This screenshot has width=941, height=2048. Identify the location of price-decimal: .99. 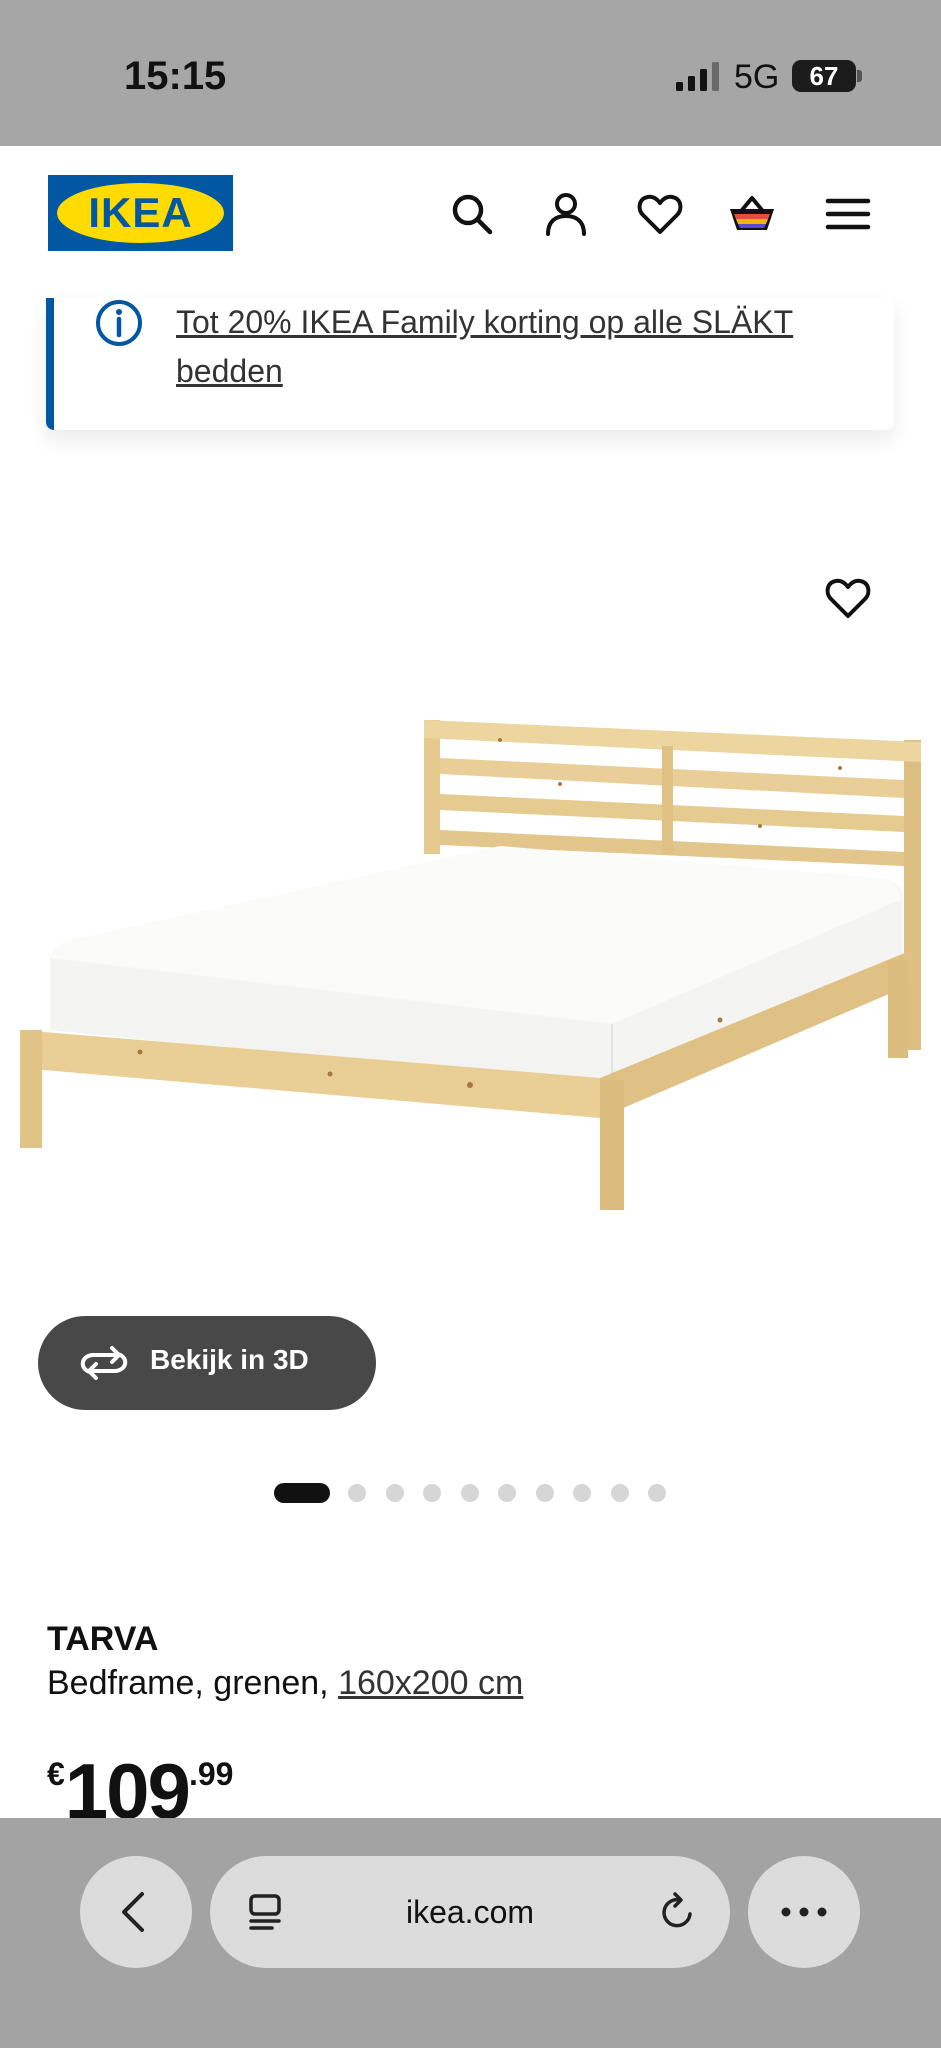
(211, 1774).